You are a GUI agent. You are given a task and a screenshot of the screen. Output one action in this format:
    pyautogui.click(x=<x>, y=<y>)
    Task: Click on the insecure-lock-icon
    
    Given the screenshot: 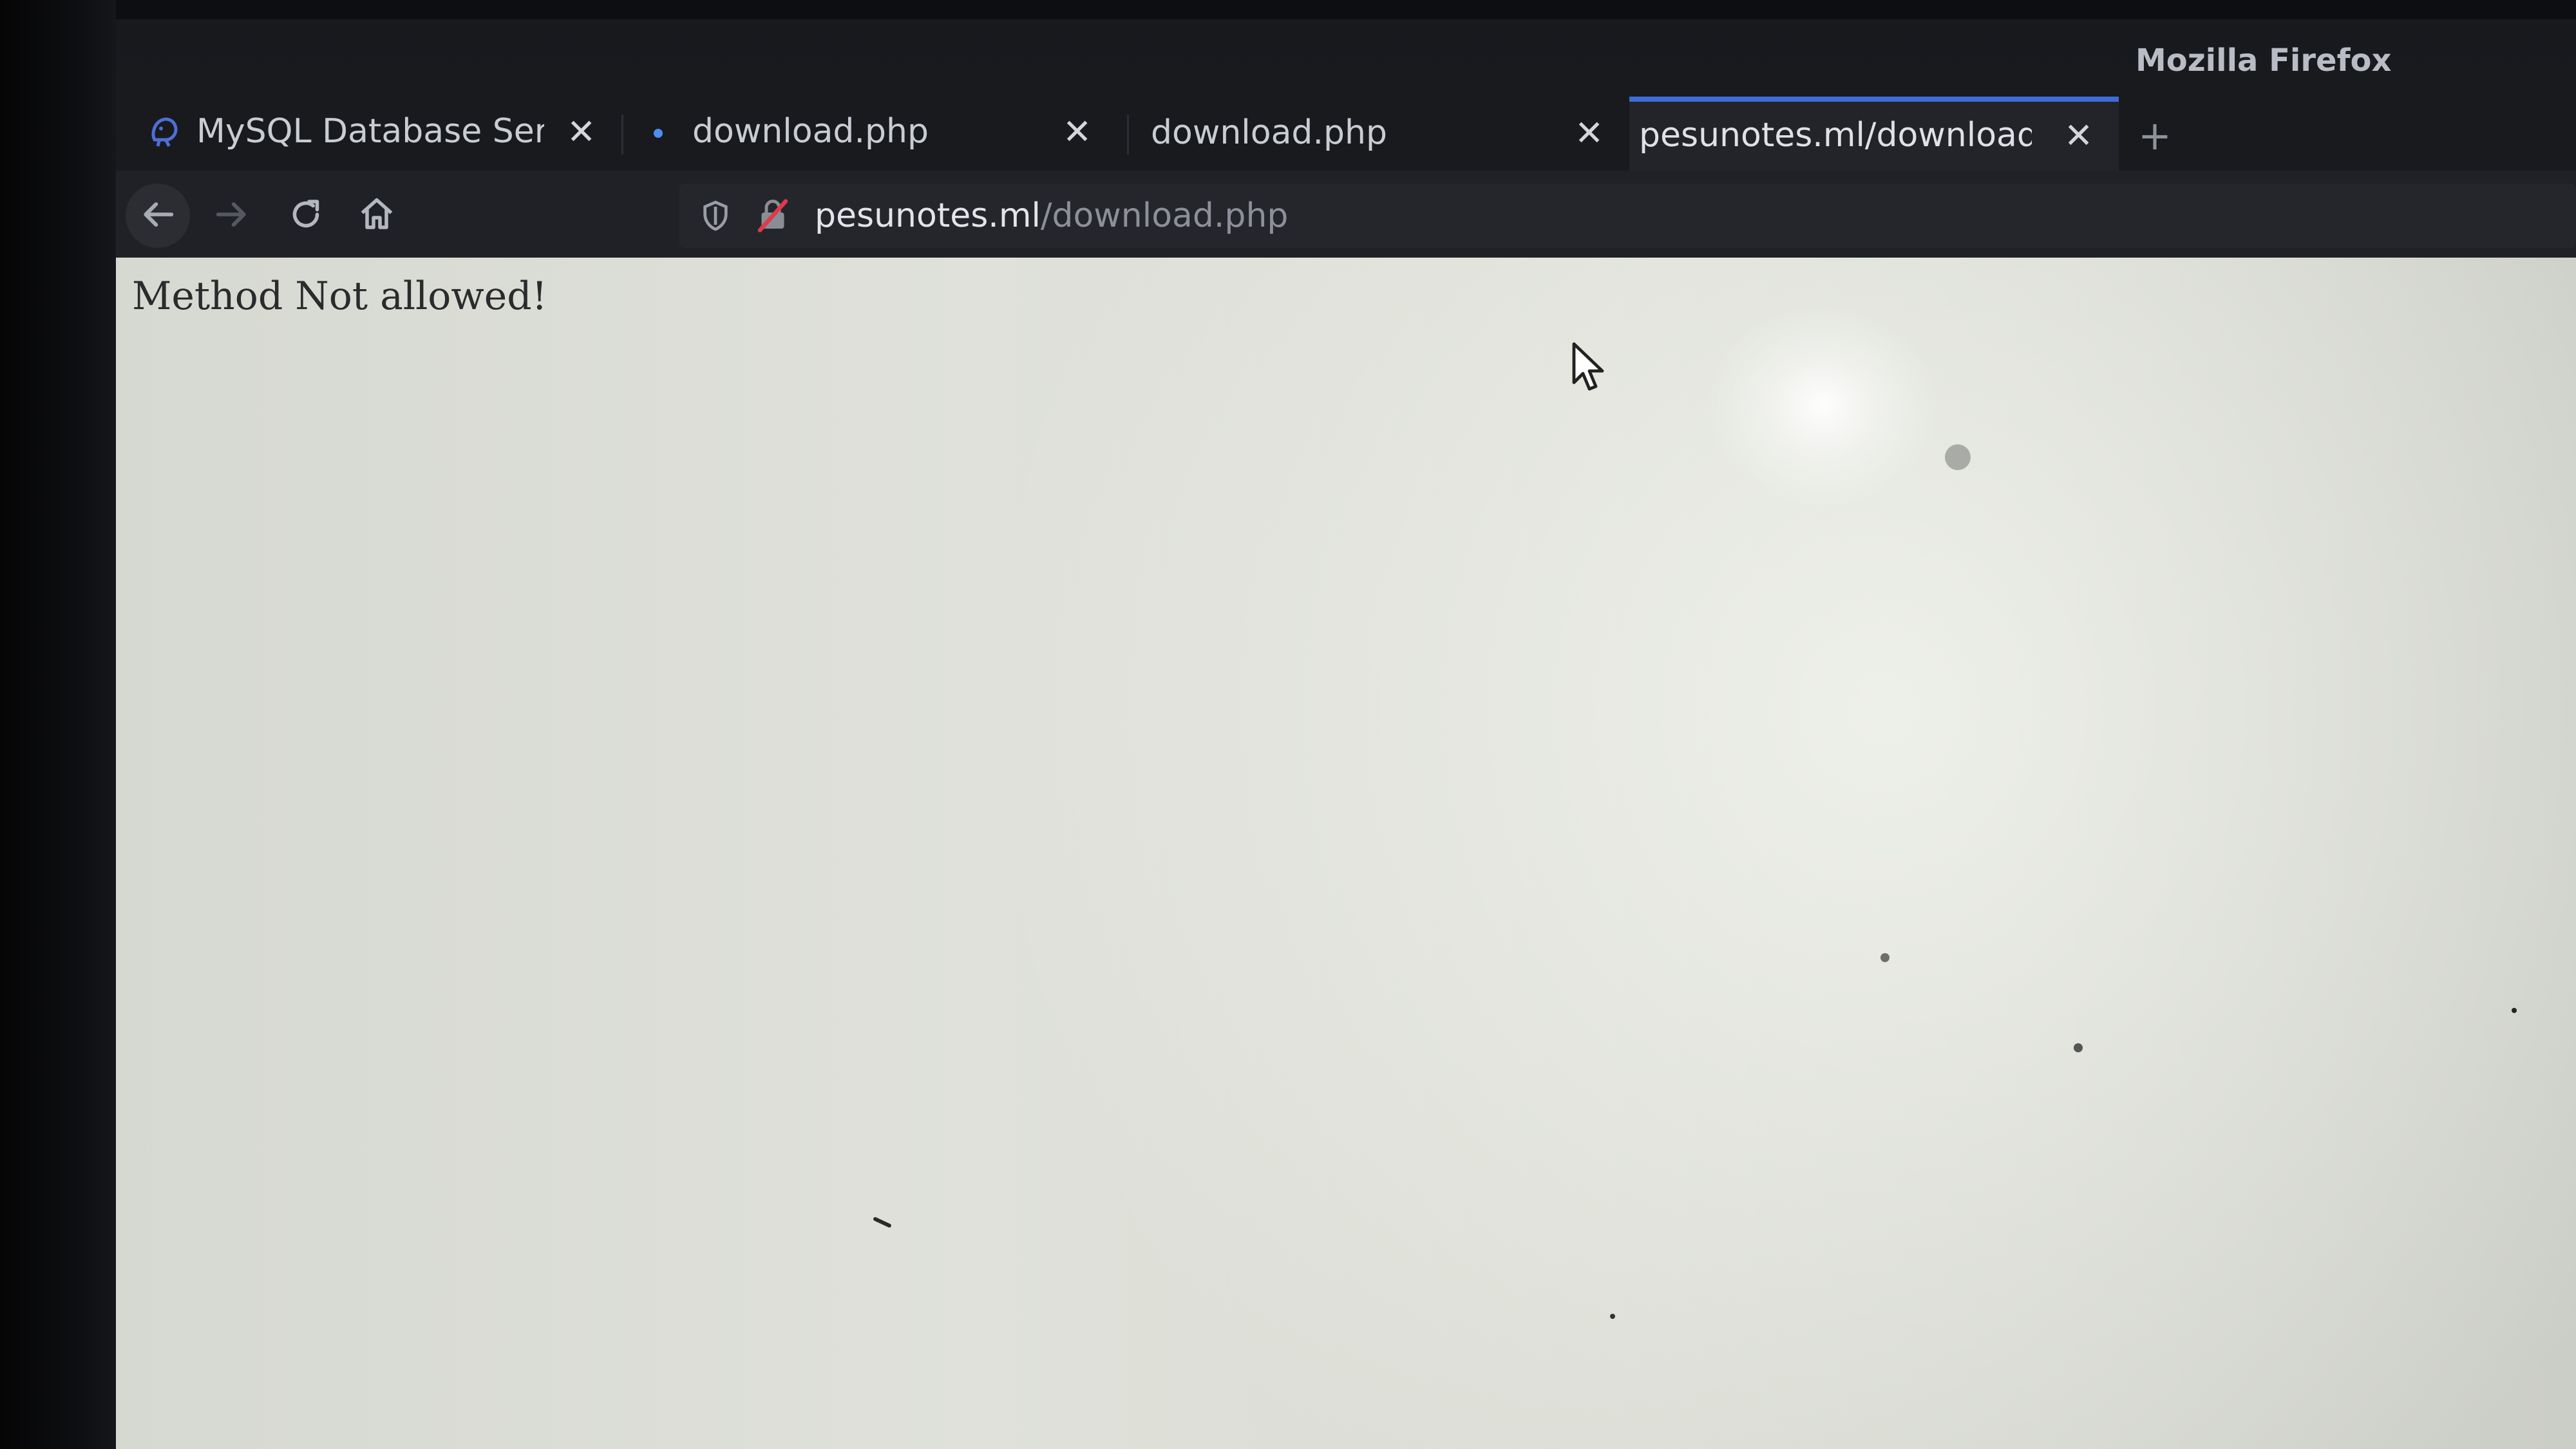 What is the action you would take?
    pyautogui.click(x=773, y=217)
    